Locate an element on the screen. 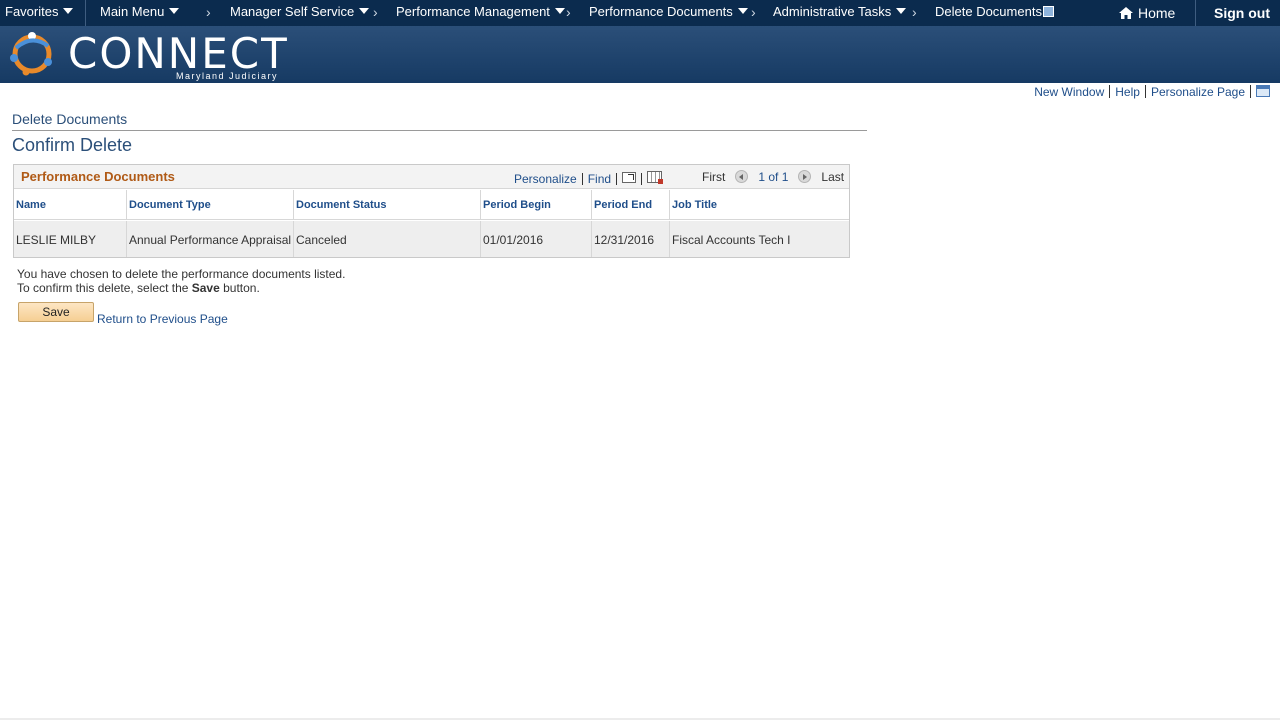 The width and height of the screenshot is (1280, 720). page-icon is located at coordinates (1048, 11).